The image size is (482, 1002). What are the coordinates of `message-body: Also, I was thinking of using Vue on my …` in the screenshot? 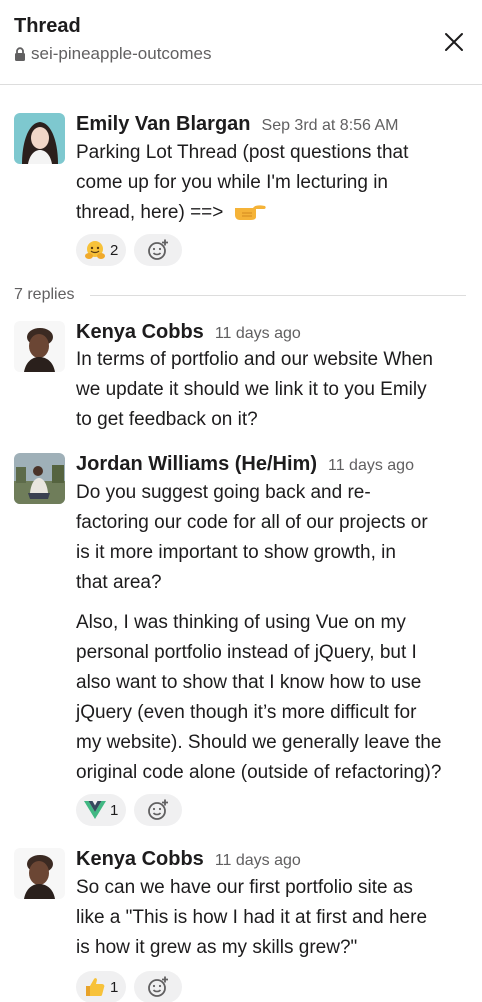 It's located at (276, 698).